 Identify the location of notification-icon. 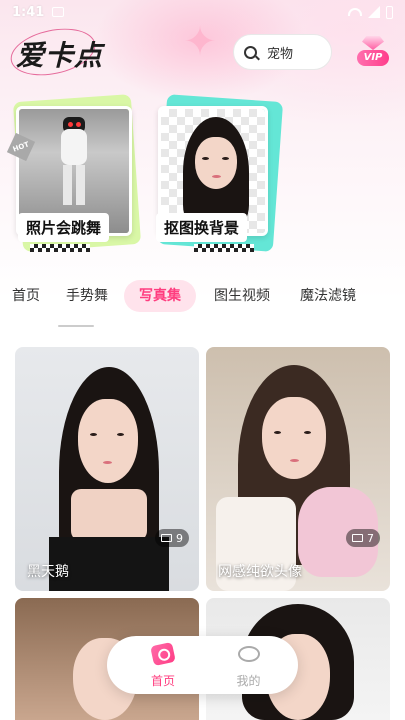
(58, 12).